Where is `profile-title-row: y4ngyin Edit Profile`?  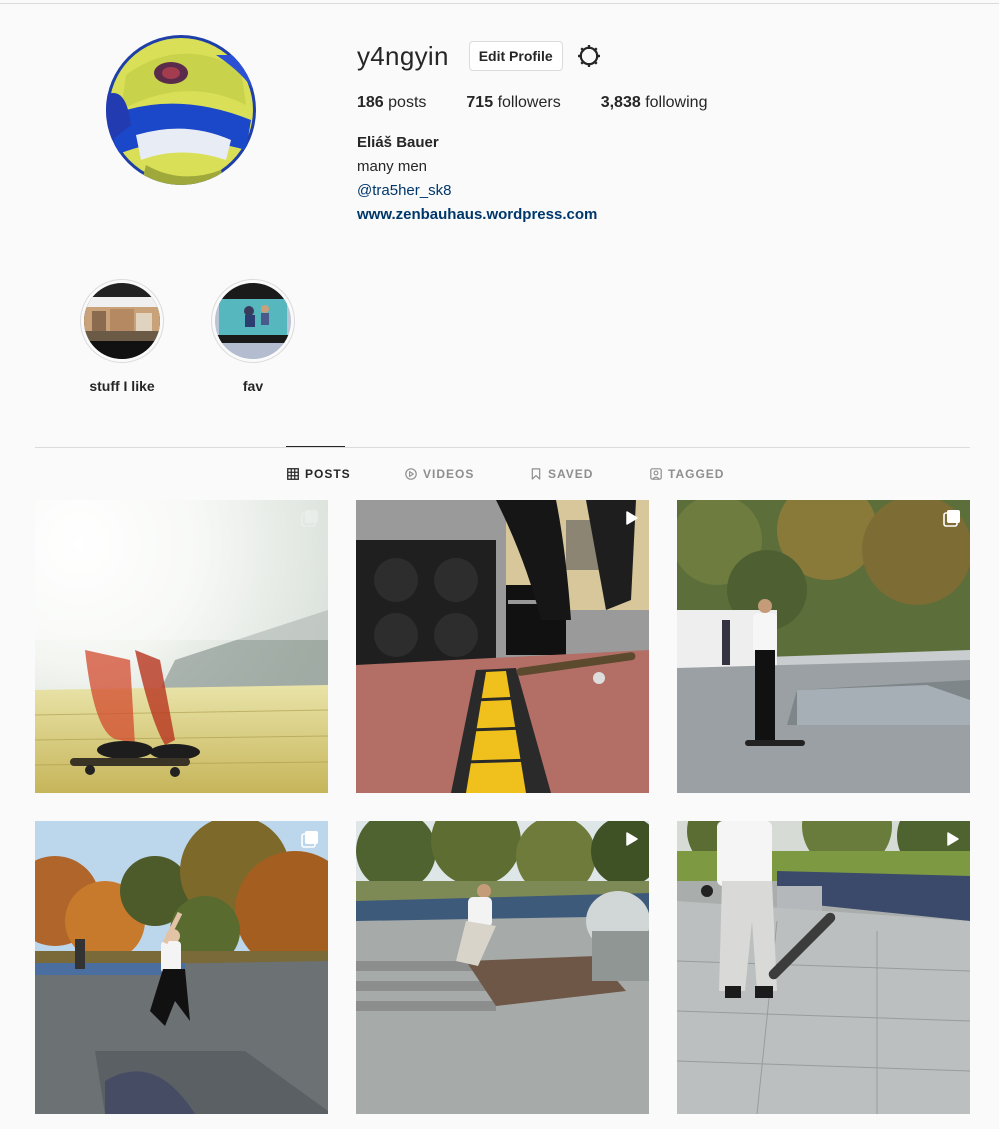
profile-title-row: y4ngyin Edit Profile is located at coordinates (657, 56).